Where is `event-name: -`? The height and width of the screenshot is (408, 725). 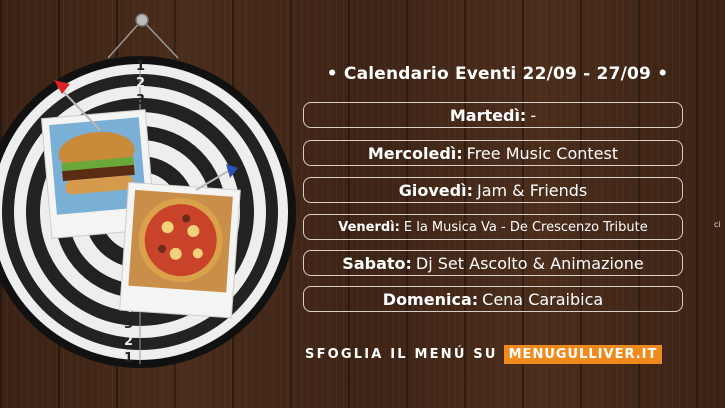
event-name: - is located at coordinates (533, 115).